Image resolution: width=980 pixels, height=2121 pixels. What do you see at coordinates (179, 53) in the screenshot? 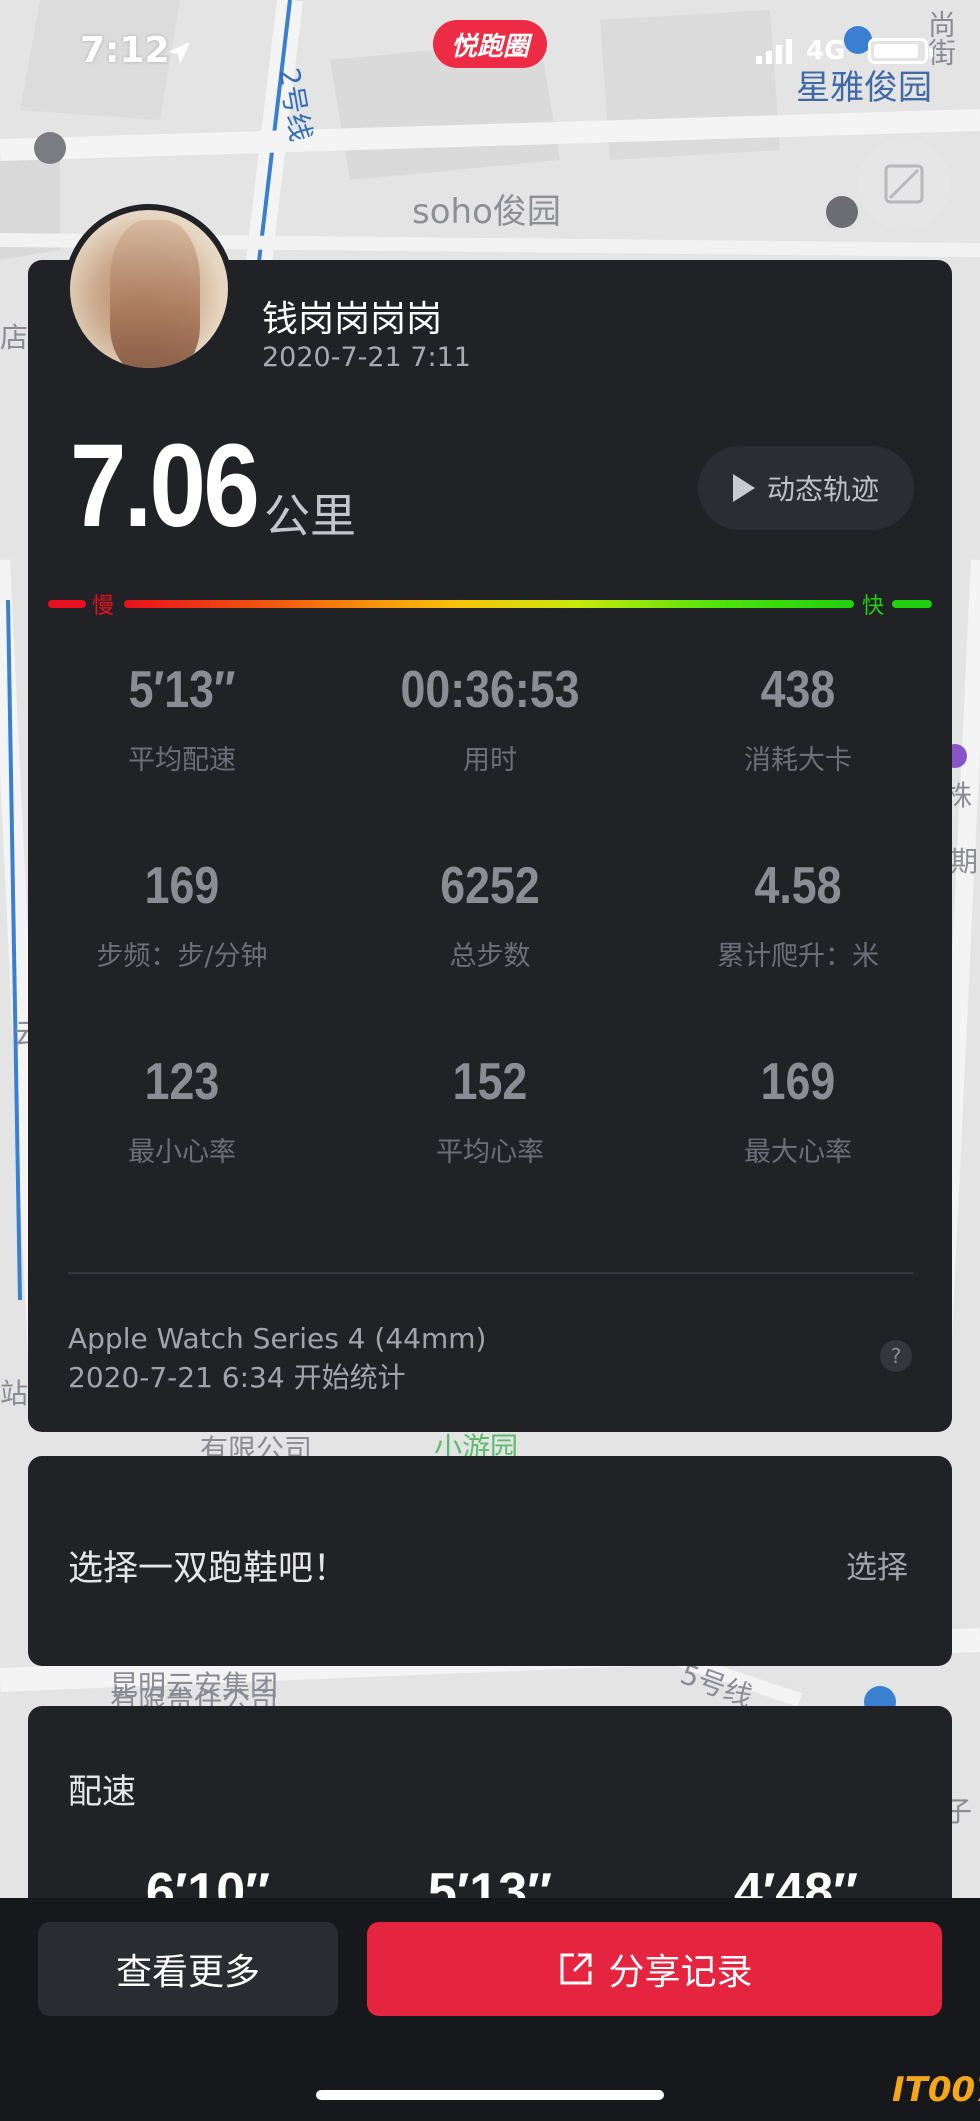
I see `location-arrow-icon` at bounding box center [179, 53].